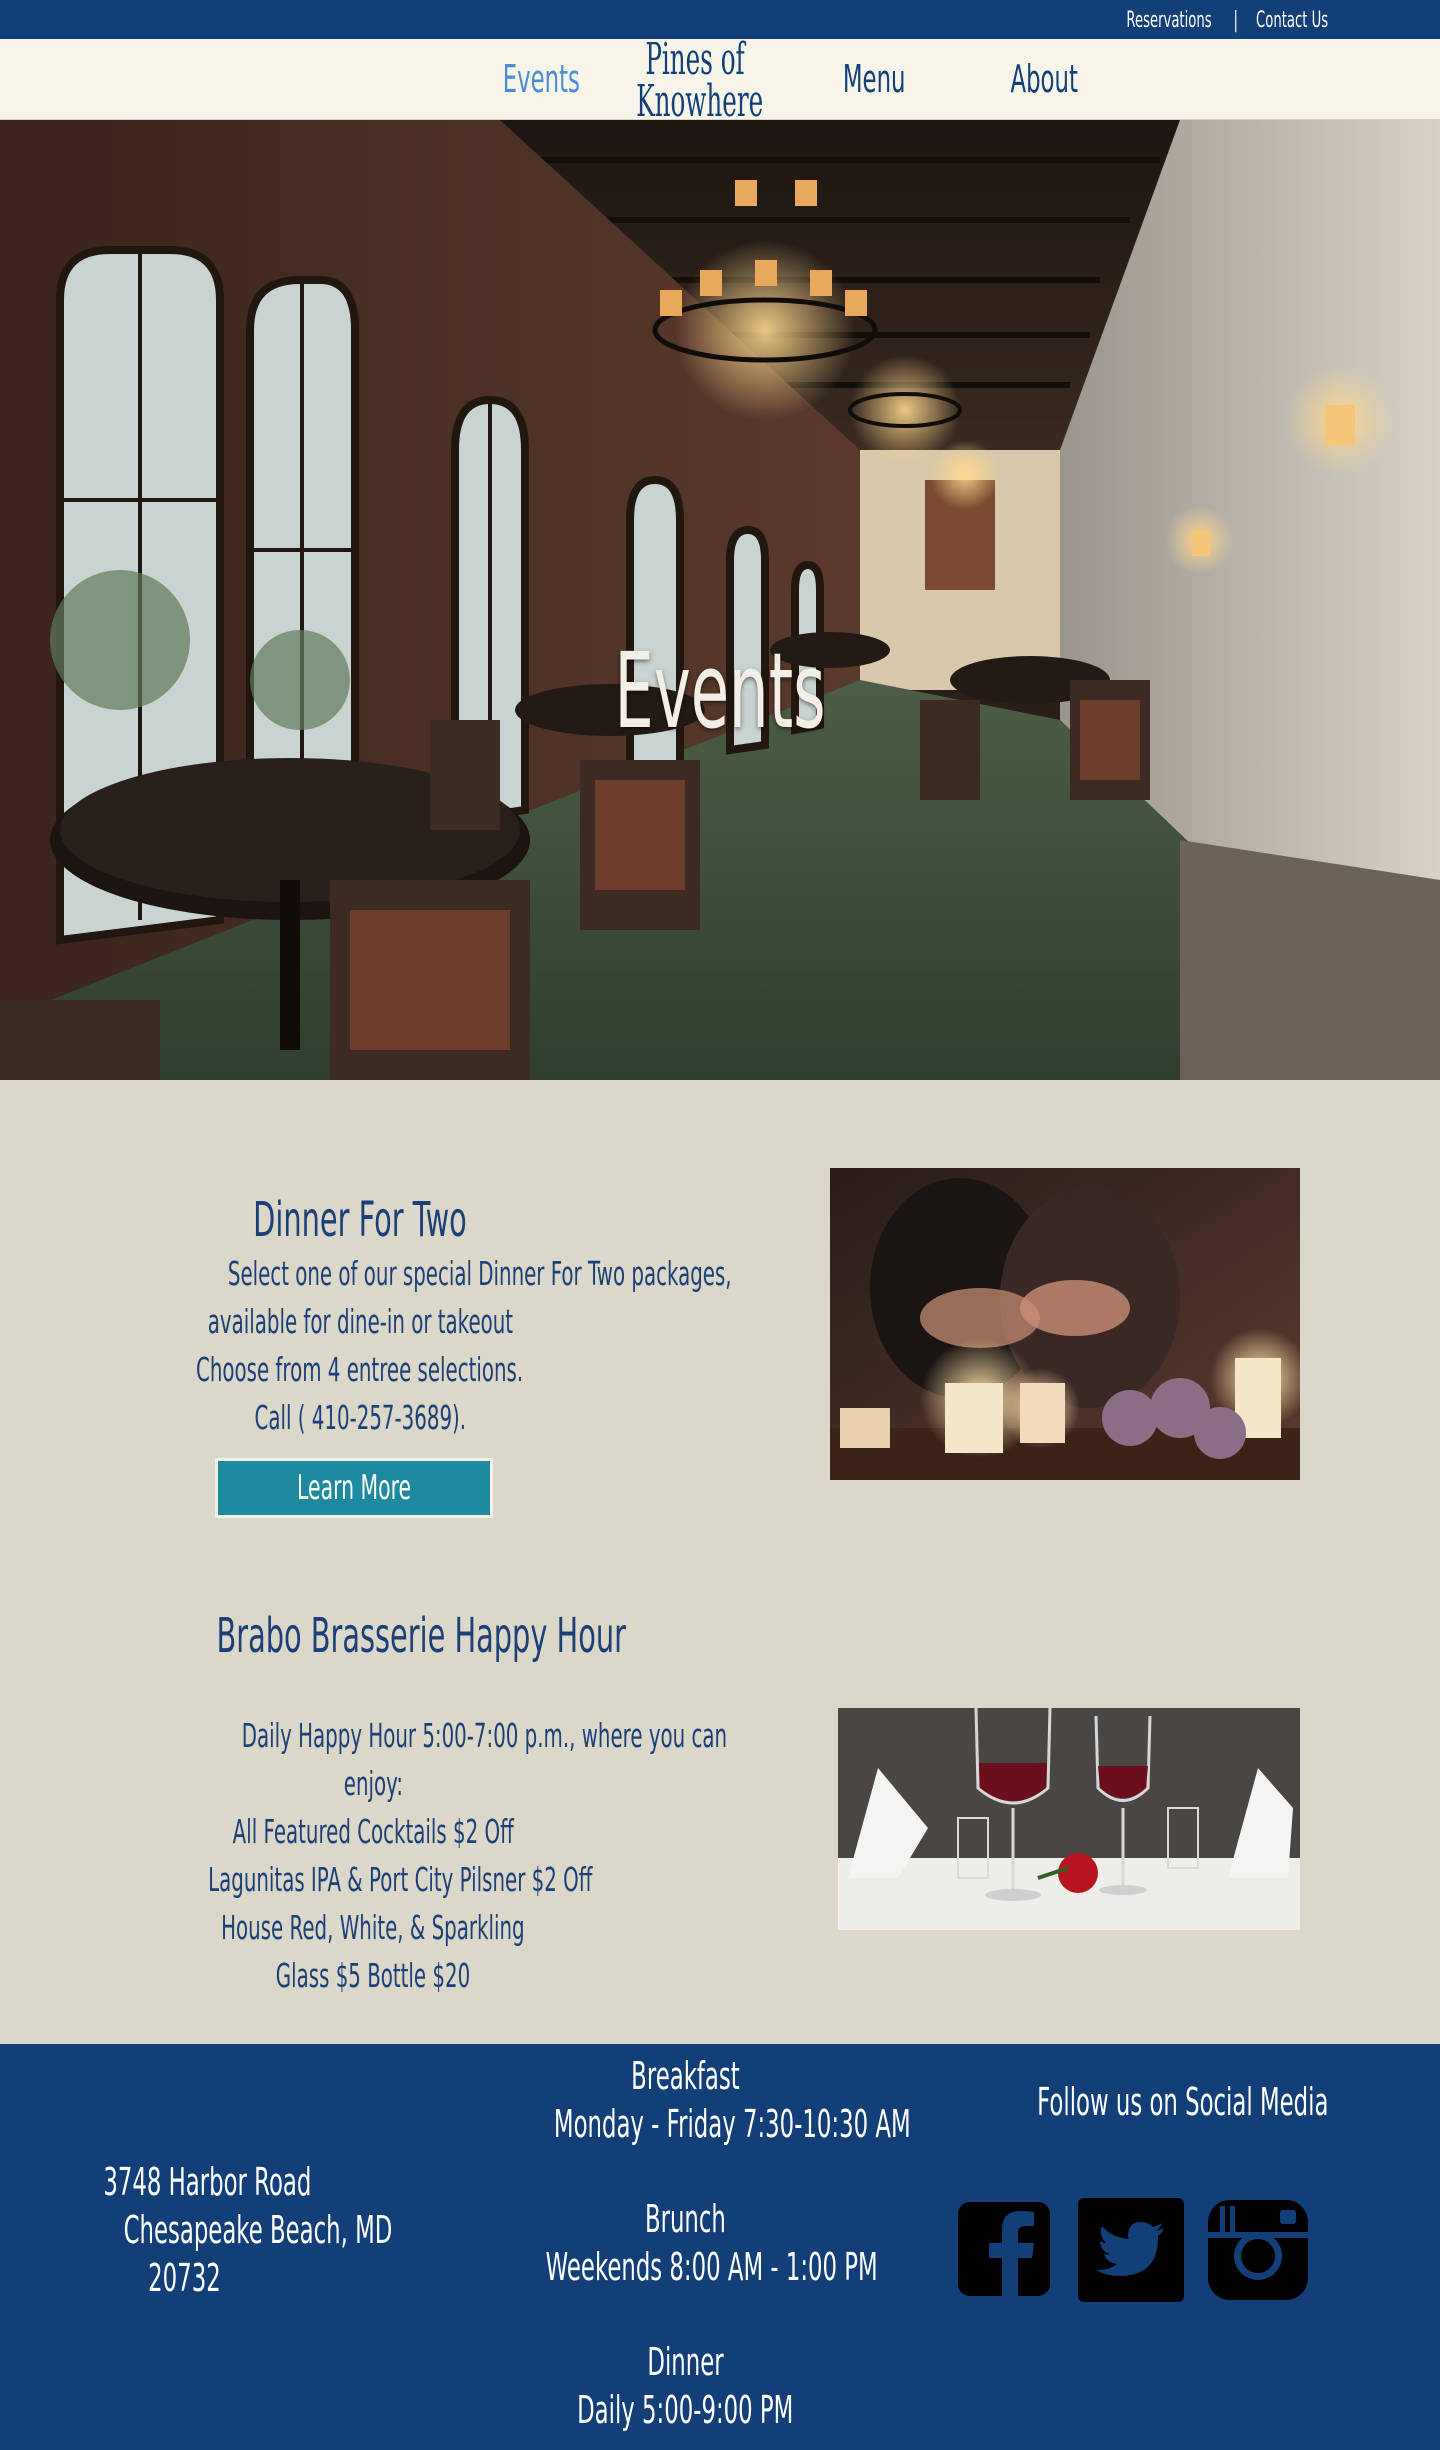 Image resolution: width=1440 pixels, height=2450 pixels. Describe the element at coordinates (711, 2267) in the screenshot. I see `brunch-time: Weekends 8:00 AM - 1:00 PM` at that location.